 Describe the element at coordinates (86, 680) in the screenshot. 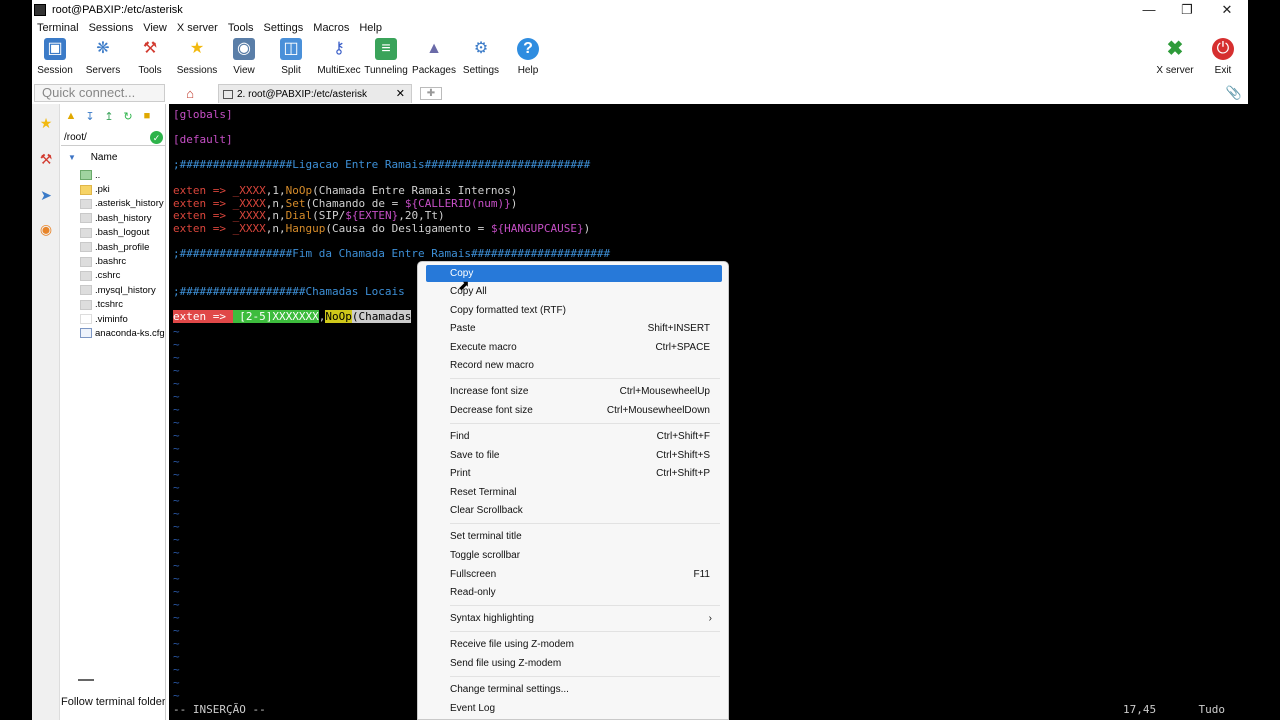

I see `scrollbar` at that location.